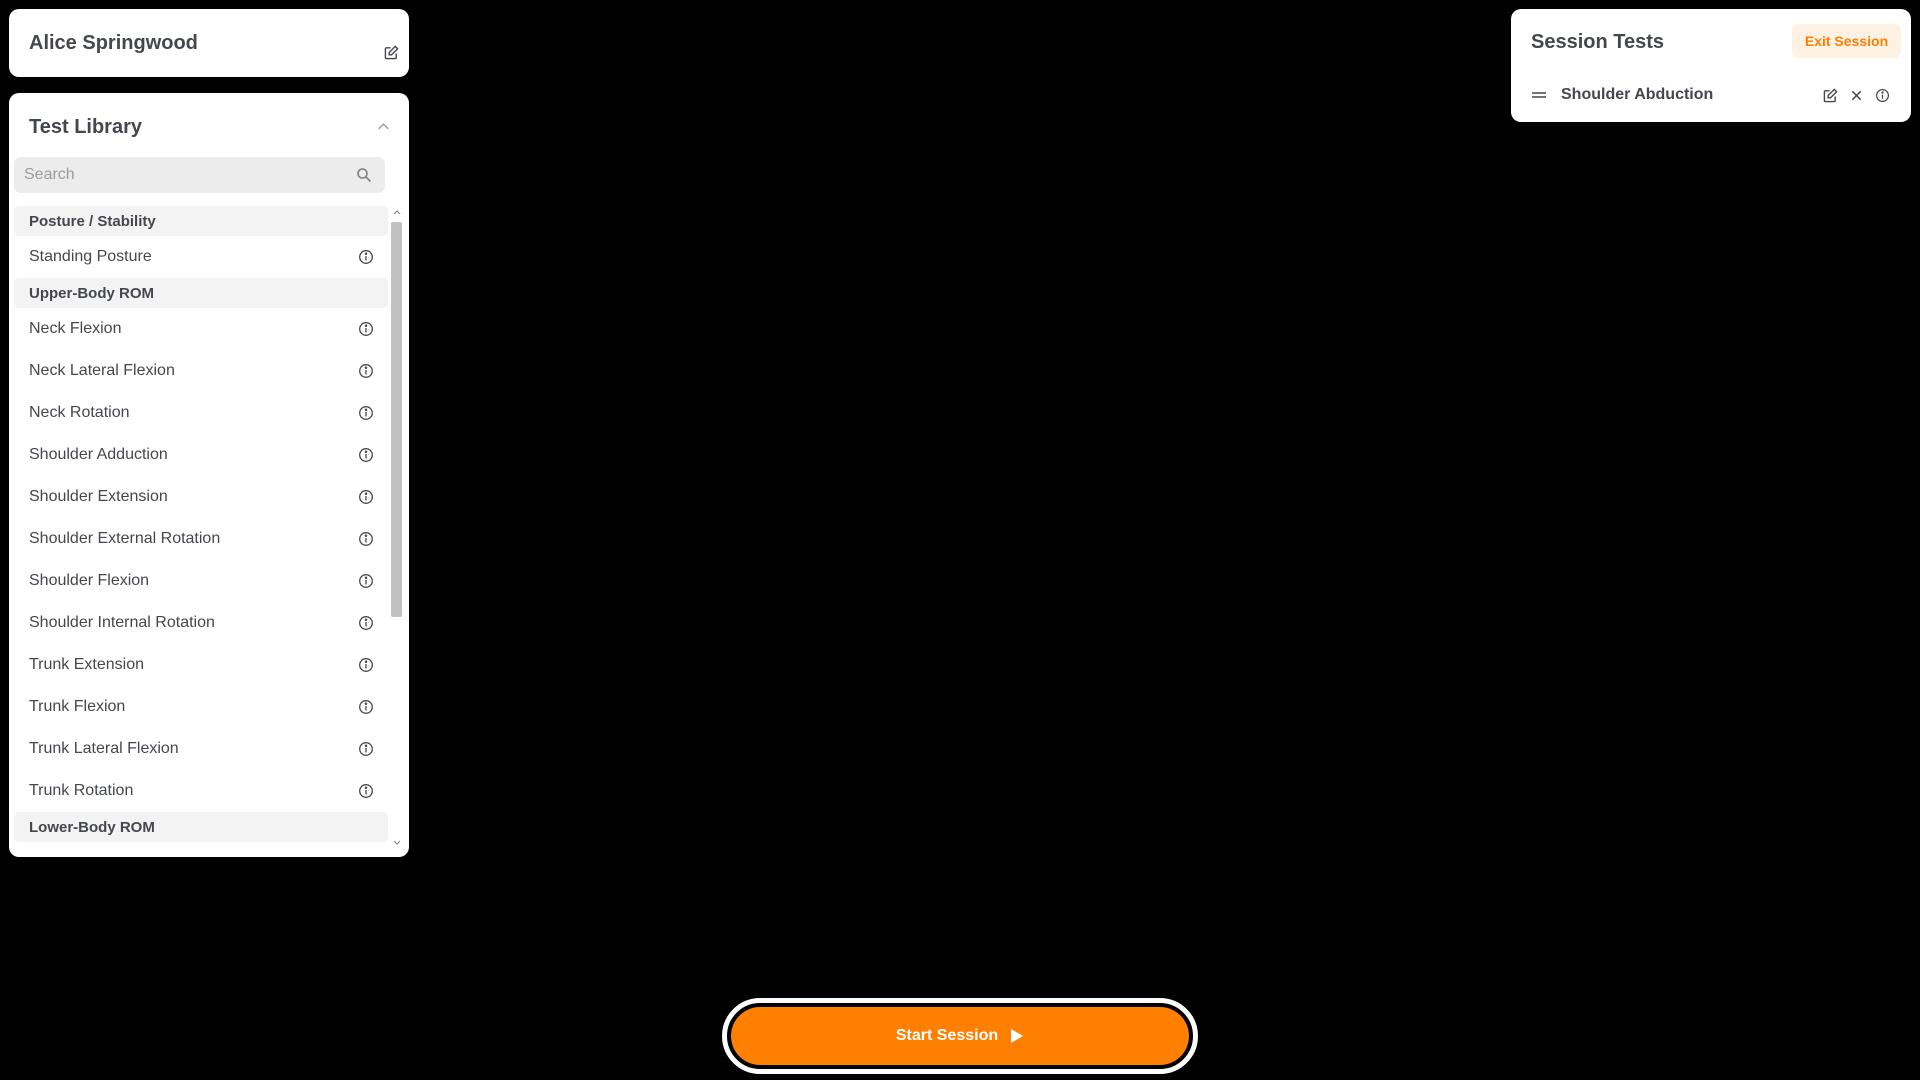 The height and width of the screenshot is (1080, 1920). I want to click on library-scrollbar, so click(396, 528).